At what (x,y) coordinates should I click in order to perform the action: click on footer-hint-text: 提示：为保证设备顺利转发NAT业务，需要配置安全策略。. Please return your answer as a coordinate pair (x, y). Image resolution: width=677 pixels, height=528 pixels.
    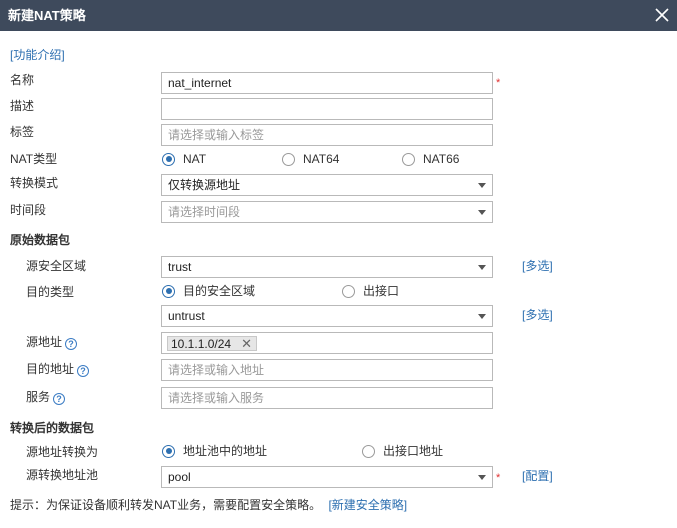
    Looking at the image, I should click on (166, 505).